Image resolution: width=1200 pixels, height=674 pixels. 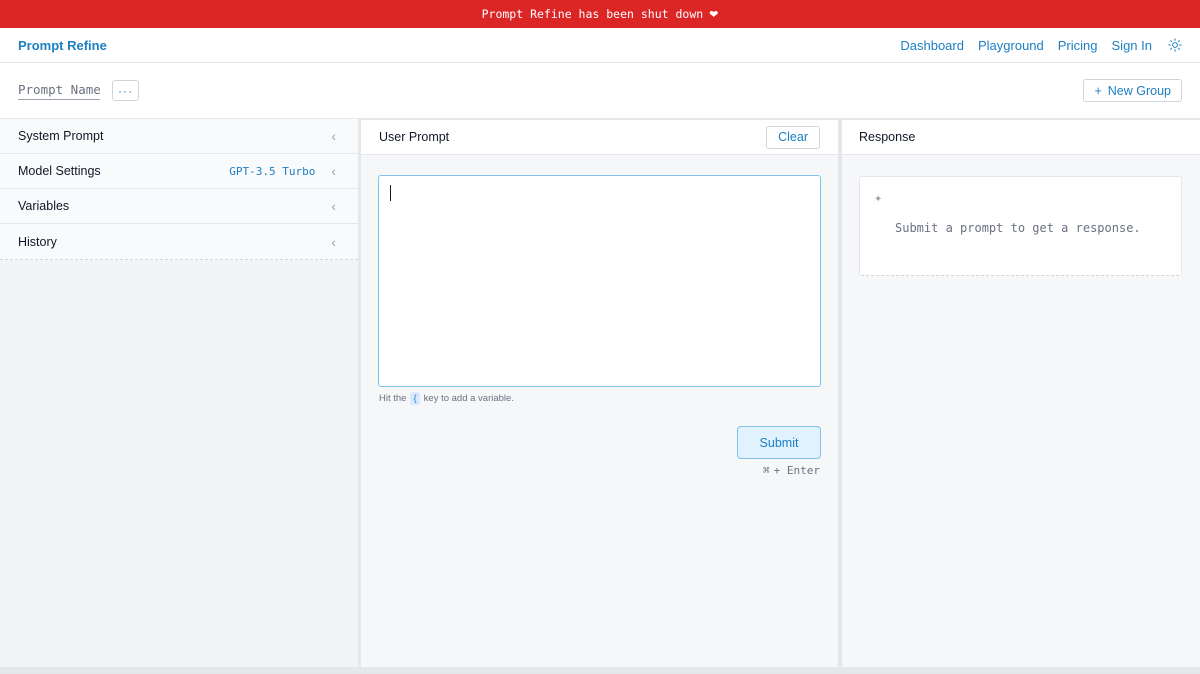 What do you see at coordinates (62, 45) in the screenshot?
I see `brand-logo-link: Prompt Refine` at bounding box center [62, 45].